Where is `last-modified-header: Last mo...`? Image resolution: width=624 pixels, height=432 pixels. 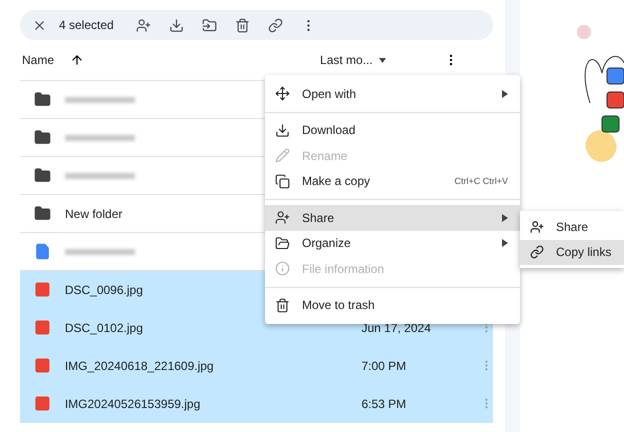 last-modified-header: Last mo... is located at coordinates (353, 60).